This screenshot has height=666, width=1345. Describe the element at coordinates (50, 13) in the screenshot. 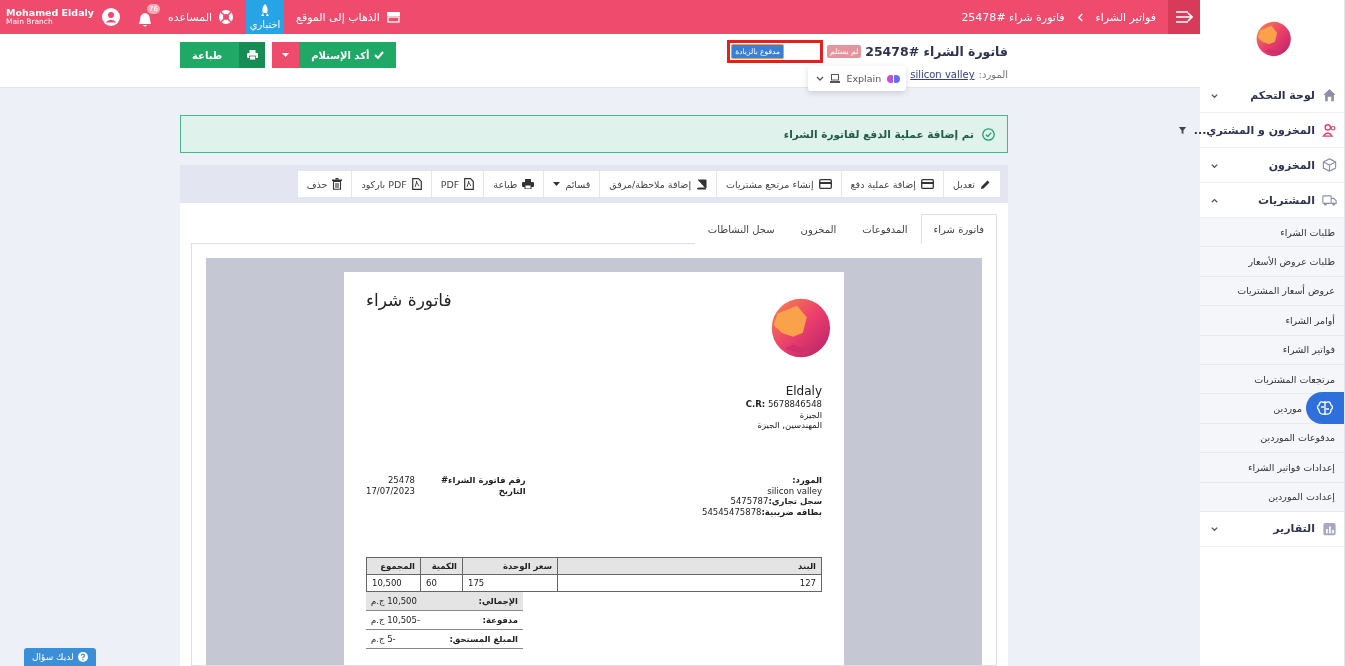

I see `user-name: Mohamed Eldaly` at that location.